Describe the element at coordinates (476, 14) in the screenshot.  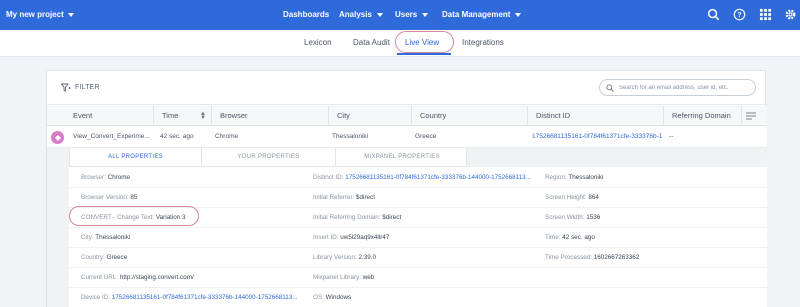
I see `nav-data-management-label: Data Management` at that location.